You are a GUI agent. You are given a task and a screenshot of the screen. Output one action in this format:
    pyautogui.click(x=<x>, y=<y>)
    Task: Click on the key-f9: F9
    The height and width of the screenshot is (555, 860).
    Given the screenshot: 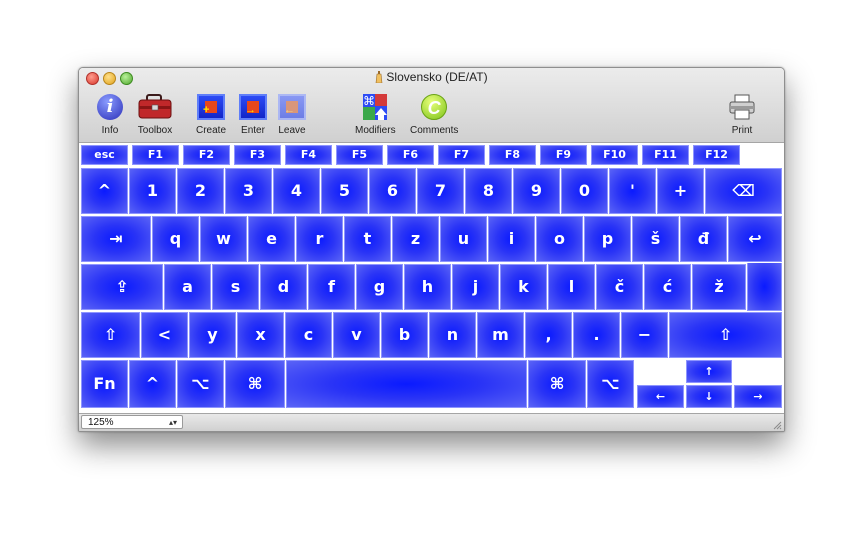 What is the action you would take?
    pyautogui.click(x=563, y=155)
    